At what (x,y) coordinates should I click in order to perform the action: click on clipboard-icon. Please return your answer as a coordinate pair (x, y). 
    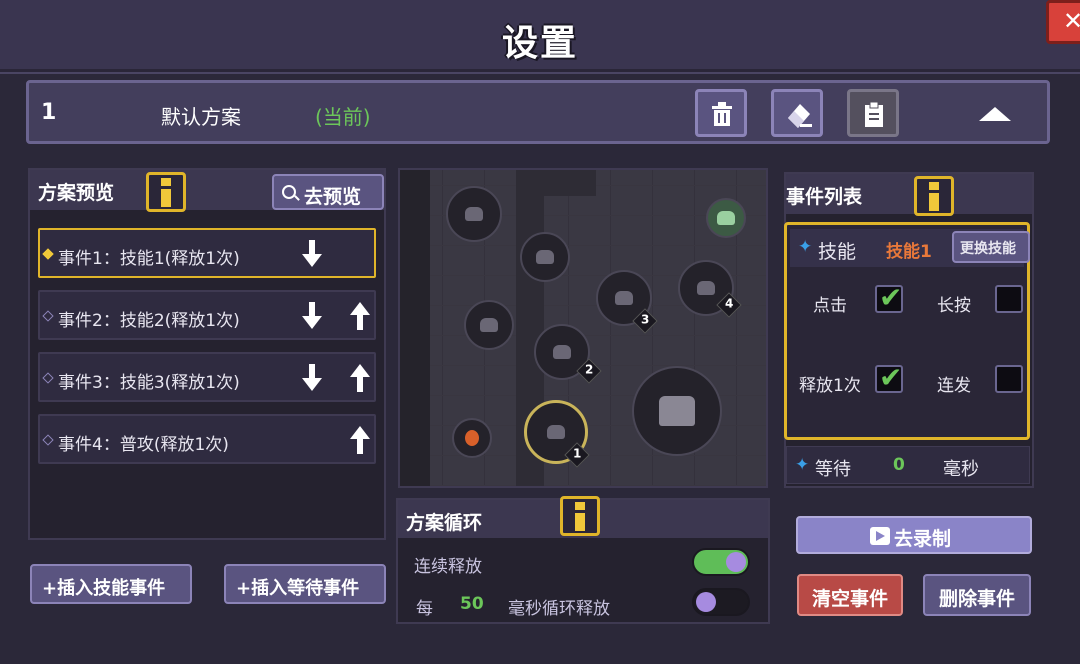
    Looking at the image, I should click on (874, 114).